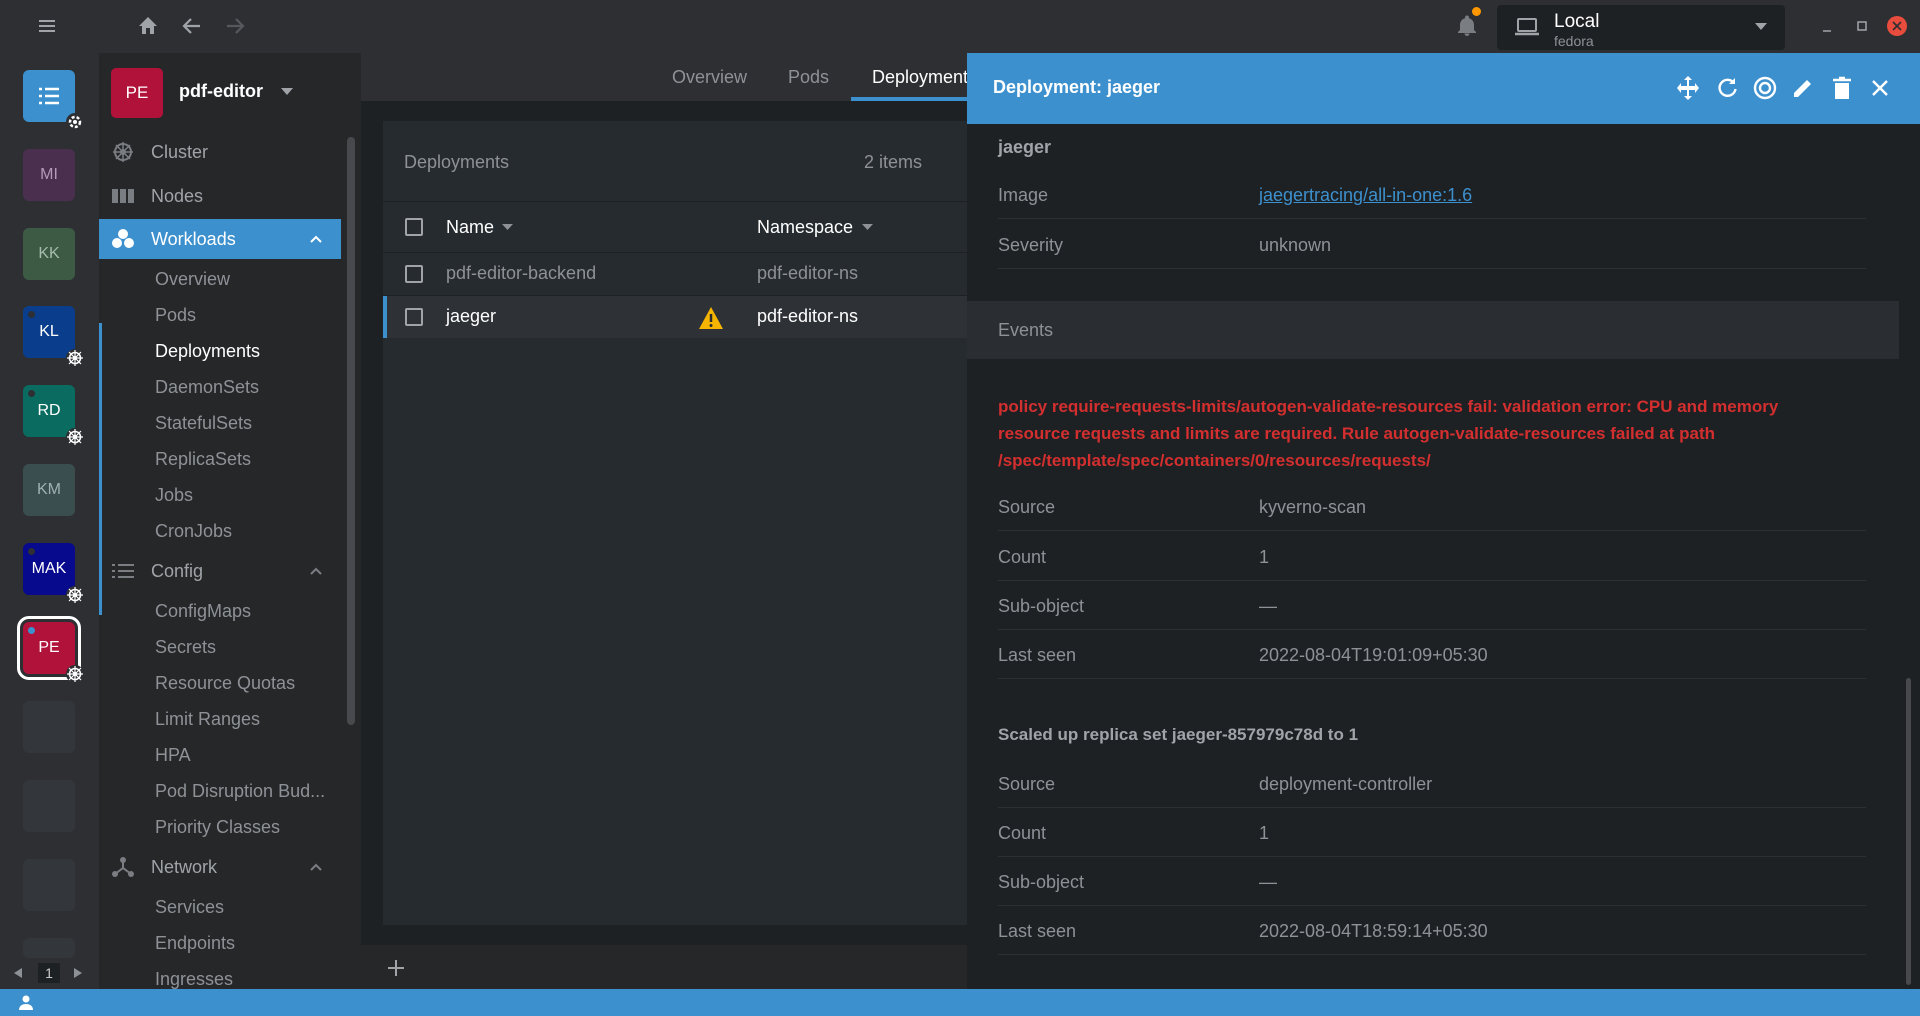 The image size is (1920, 1016). I want to click on gear-icon, so click(75, 122).